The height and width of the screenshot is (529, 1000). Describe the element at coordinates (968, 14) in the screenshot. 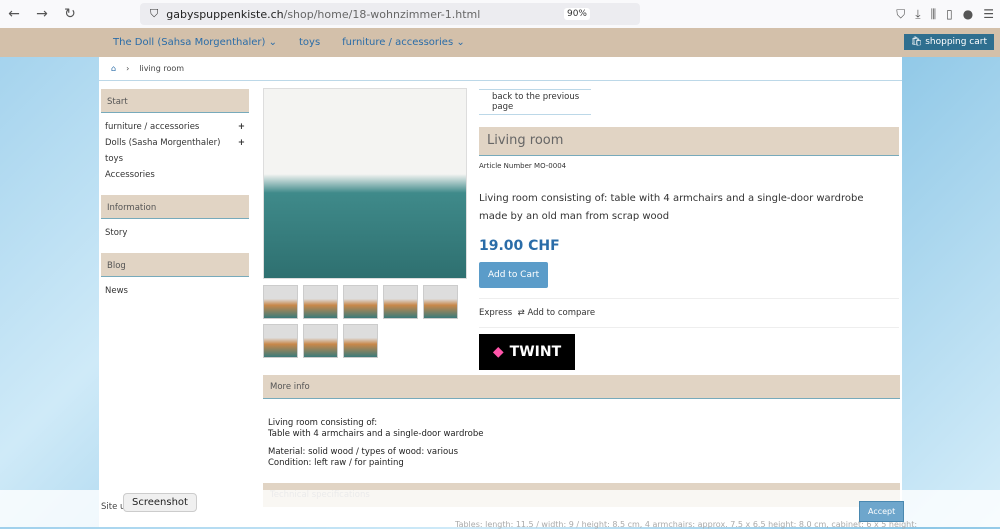

I see `extension-icon: ●` at that location.